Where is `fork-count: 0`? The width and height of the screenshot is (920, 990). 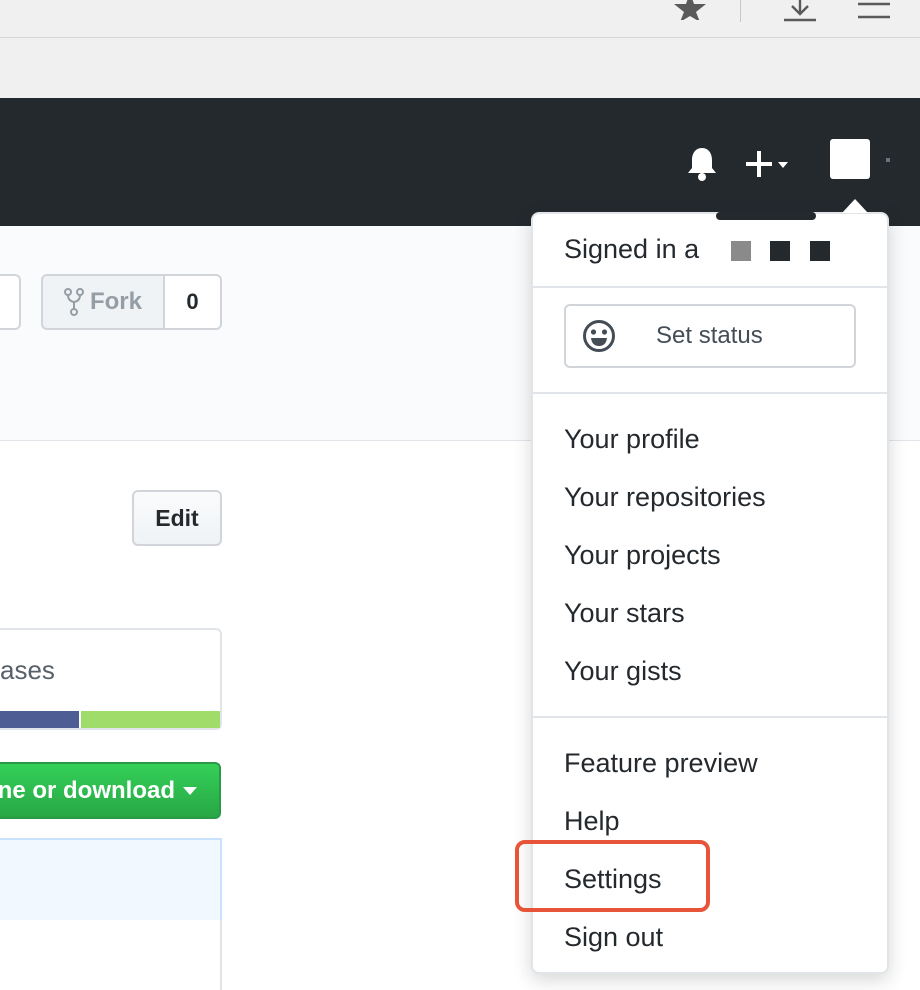
fork-count: 0 is located at coordinates (192, 302).